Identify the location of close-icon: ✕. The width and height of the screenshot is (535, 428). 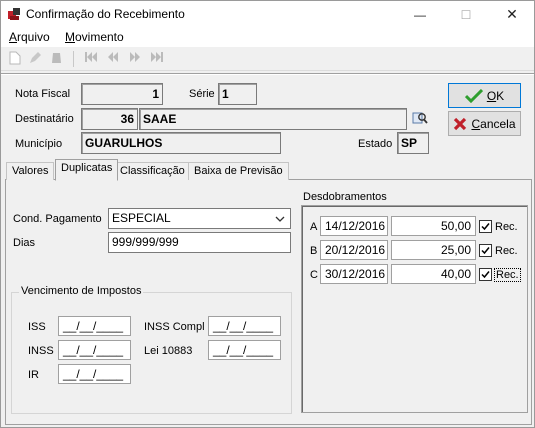
(512, 14).